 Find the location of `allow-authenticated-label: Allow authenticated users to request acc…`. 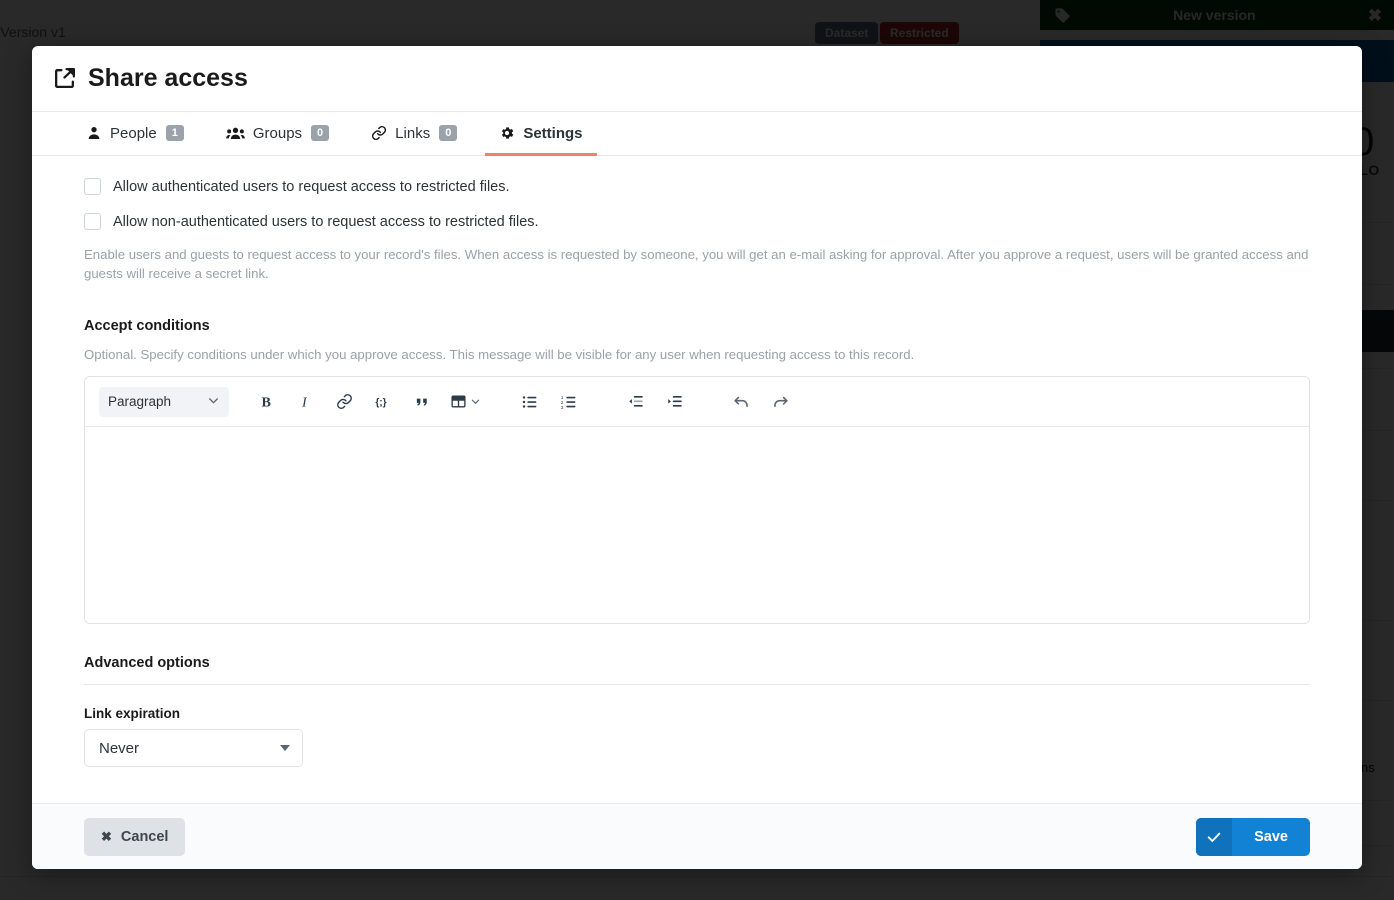

allow-authenticated-label: Allow authenticated users to request acc… is located at coordinates (311, 186).